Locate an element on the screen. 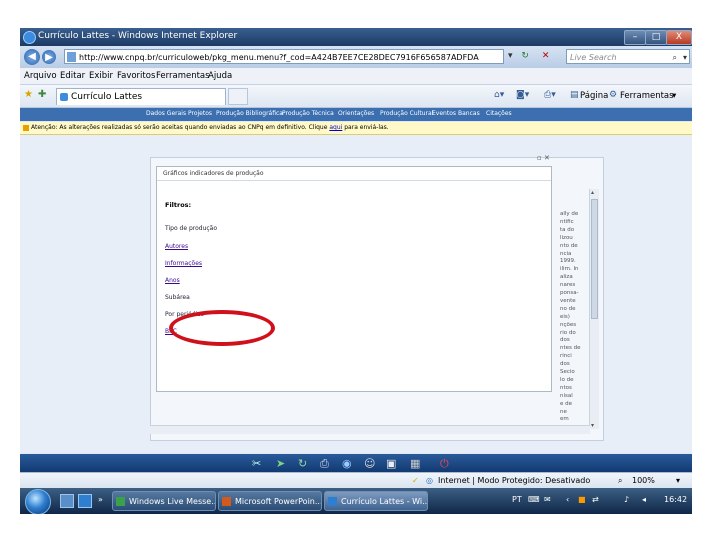  messenger-tray-icon: ✉ is located at coordinates (547, 499).